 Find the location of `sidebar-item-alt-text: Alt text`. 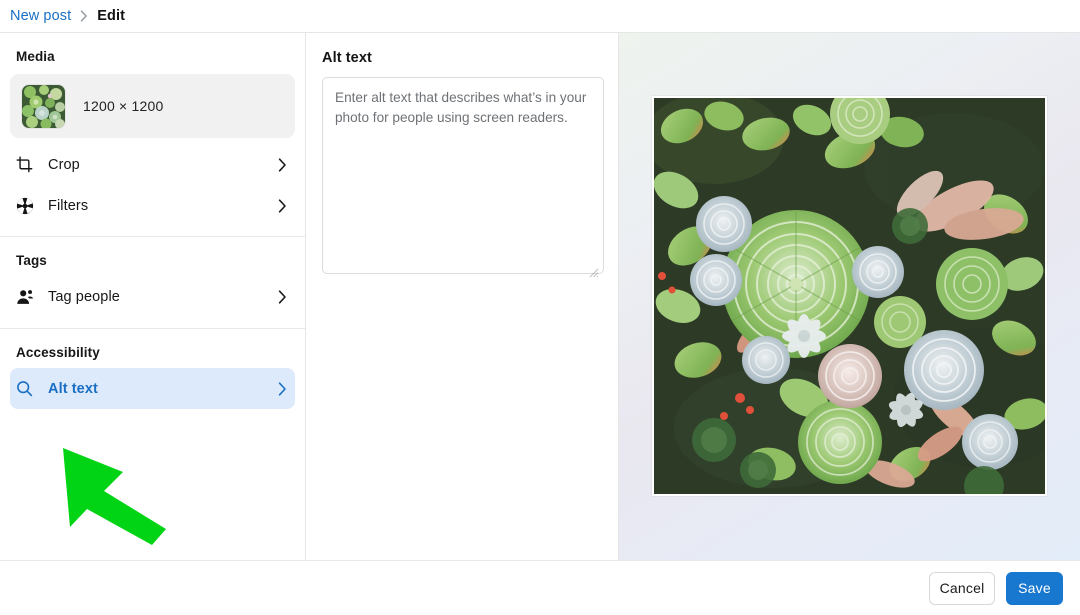

sidebar-item-alt-text: Alt text is located at coordinates (152, 388).